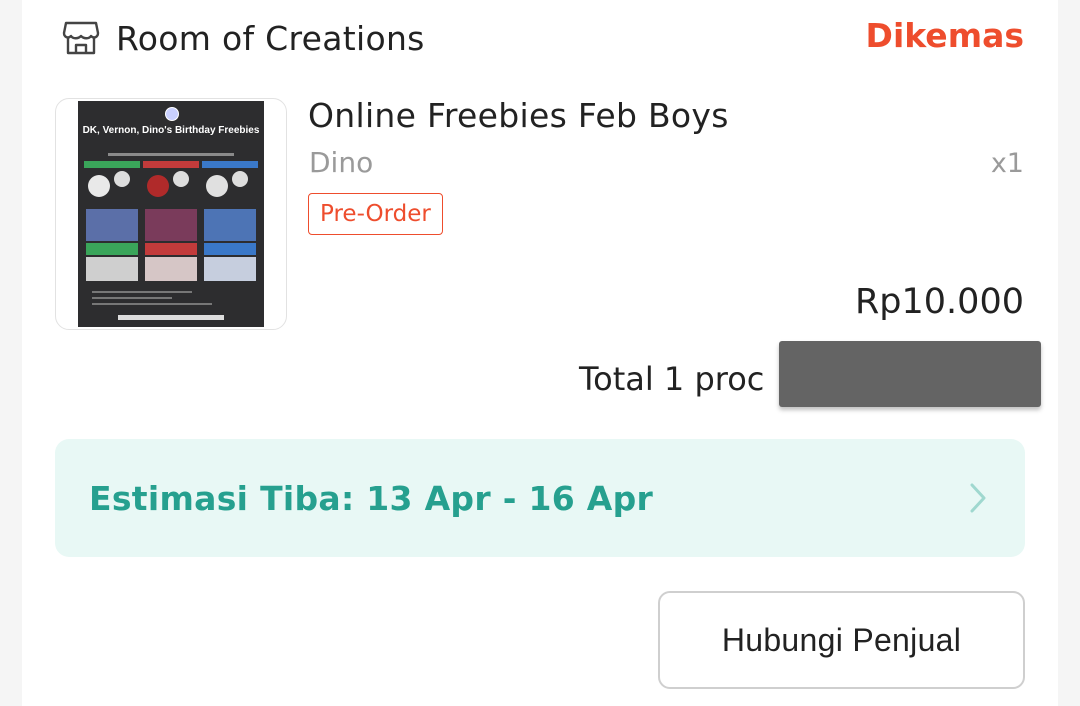  Describe the element at coordinates (518, 115) in the screenshot. I see `product-title: Online Freebies Feb Boys` at that location.